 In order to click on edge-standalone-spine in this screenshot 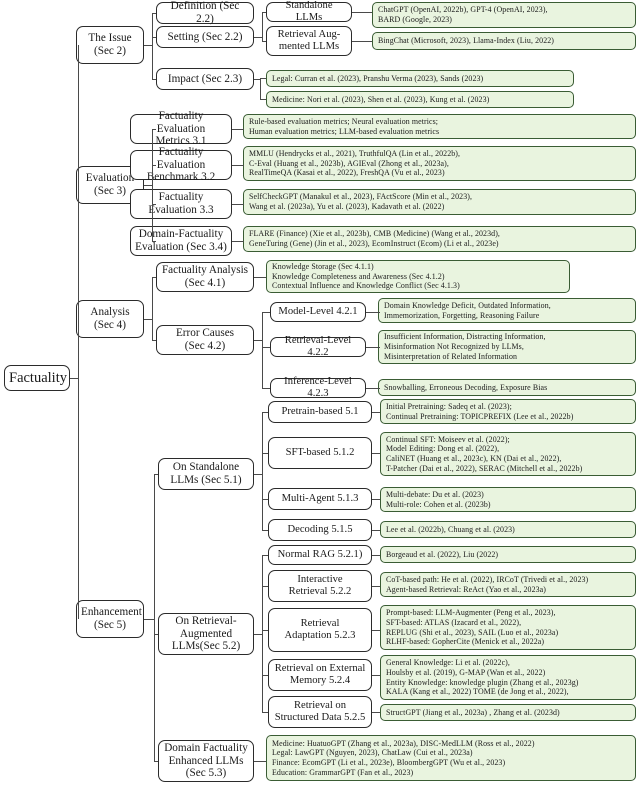, I will do `click(262, 471)`.